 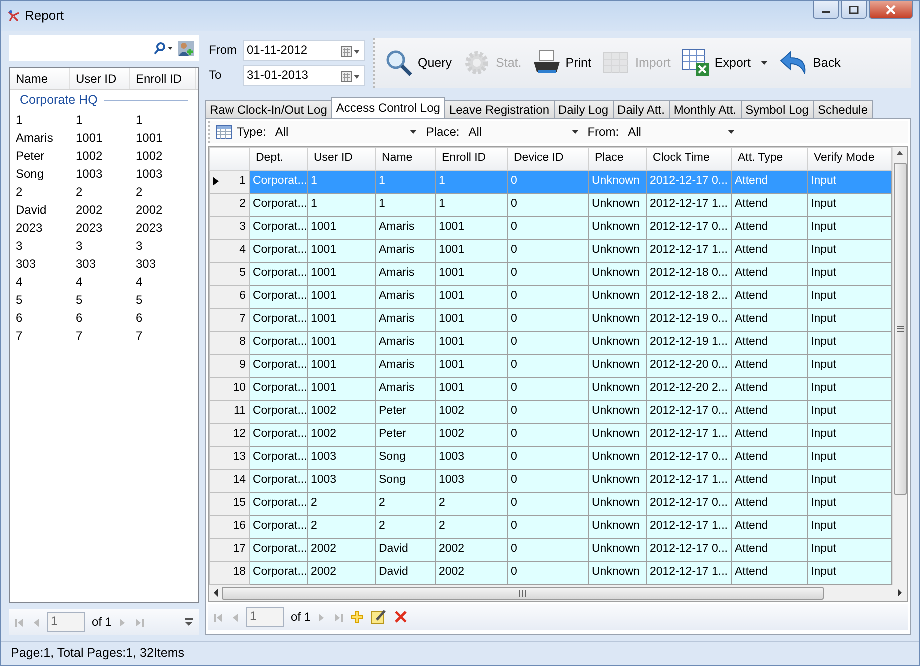 I want to click on row-header: 17, so click(x=230, y=550).